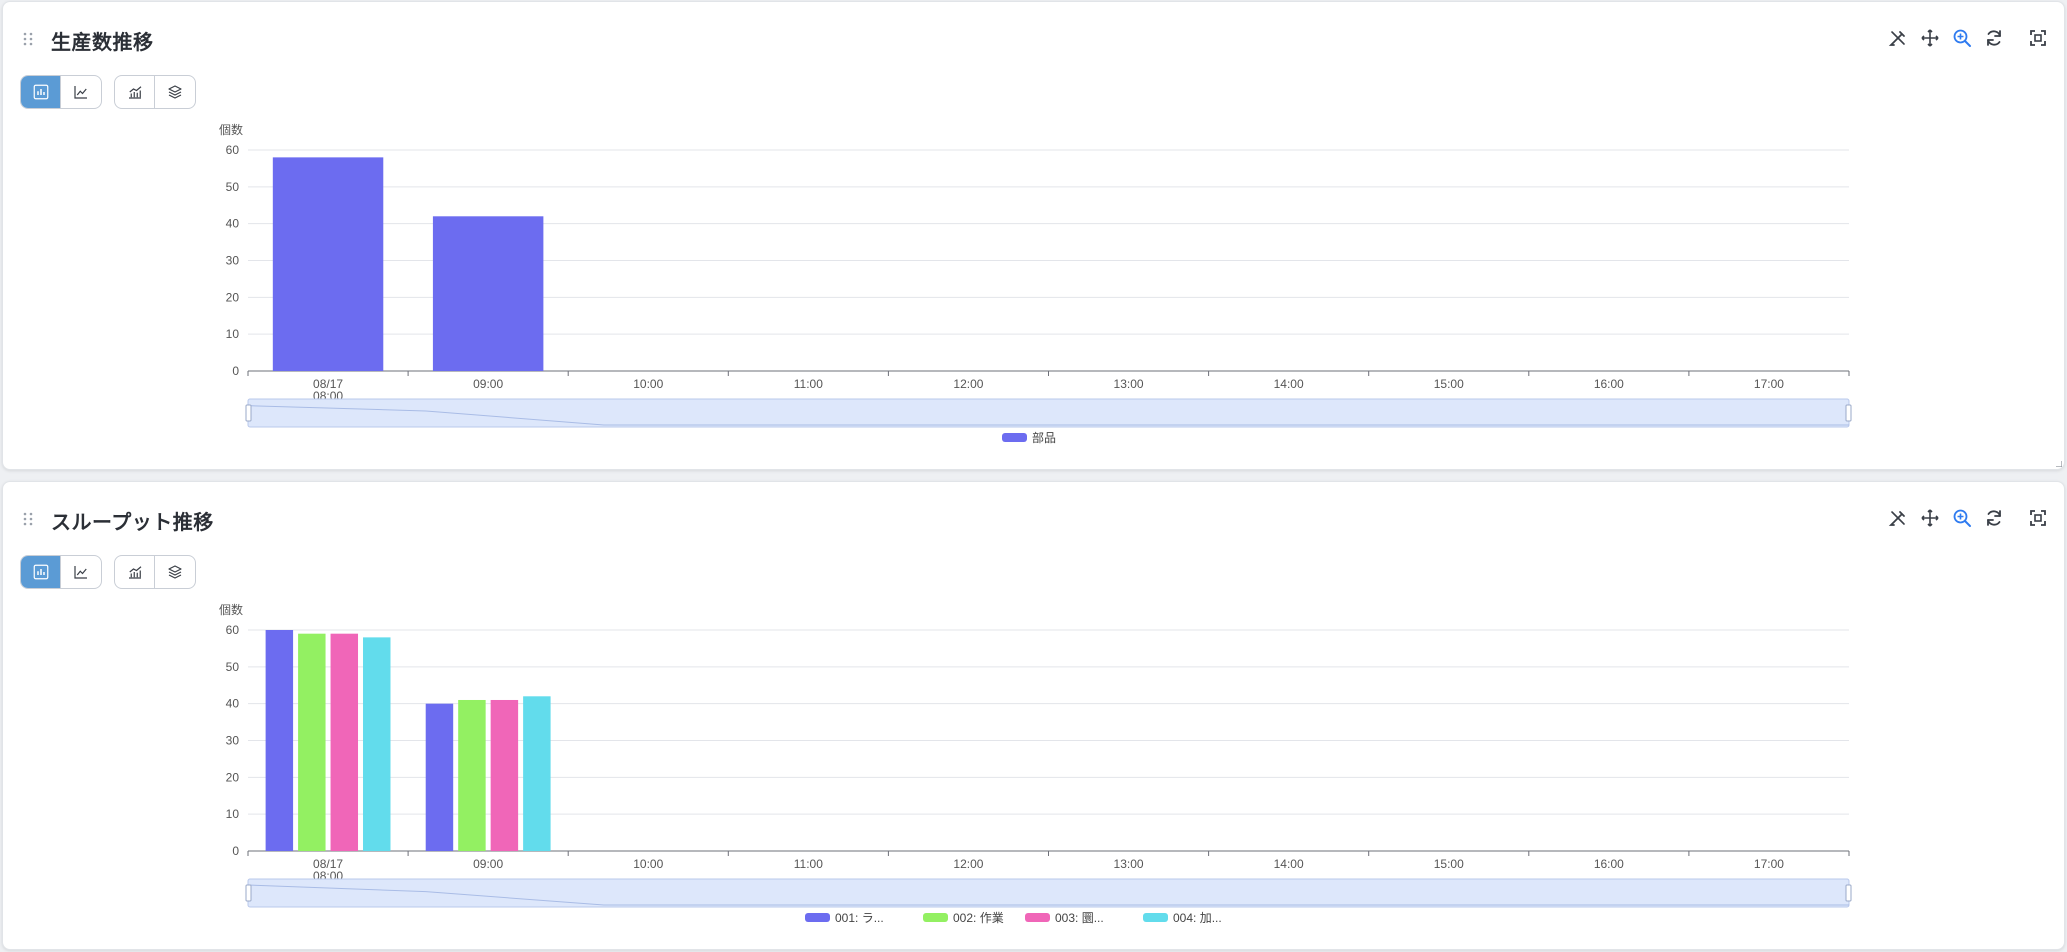 This screenshot has width=2067, height=952. I want to click on panel-title: スループット推移, so click(132, 523).